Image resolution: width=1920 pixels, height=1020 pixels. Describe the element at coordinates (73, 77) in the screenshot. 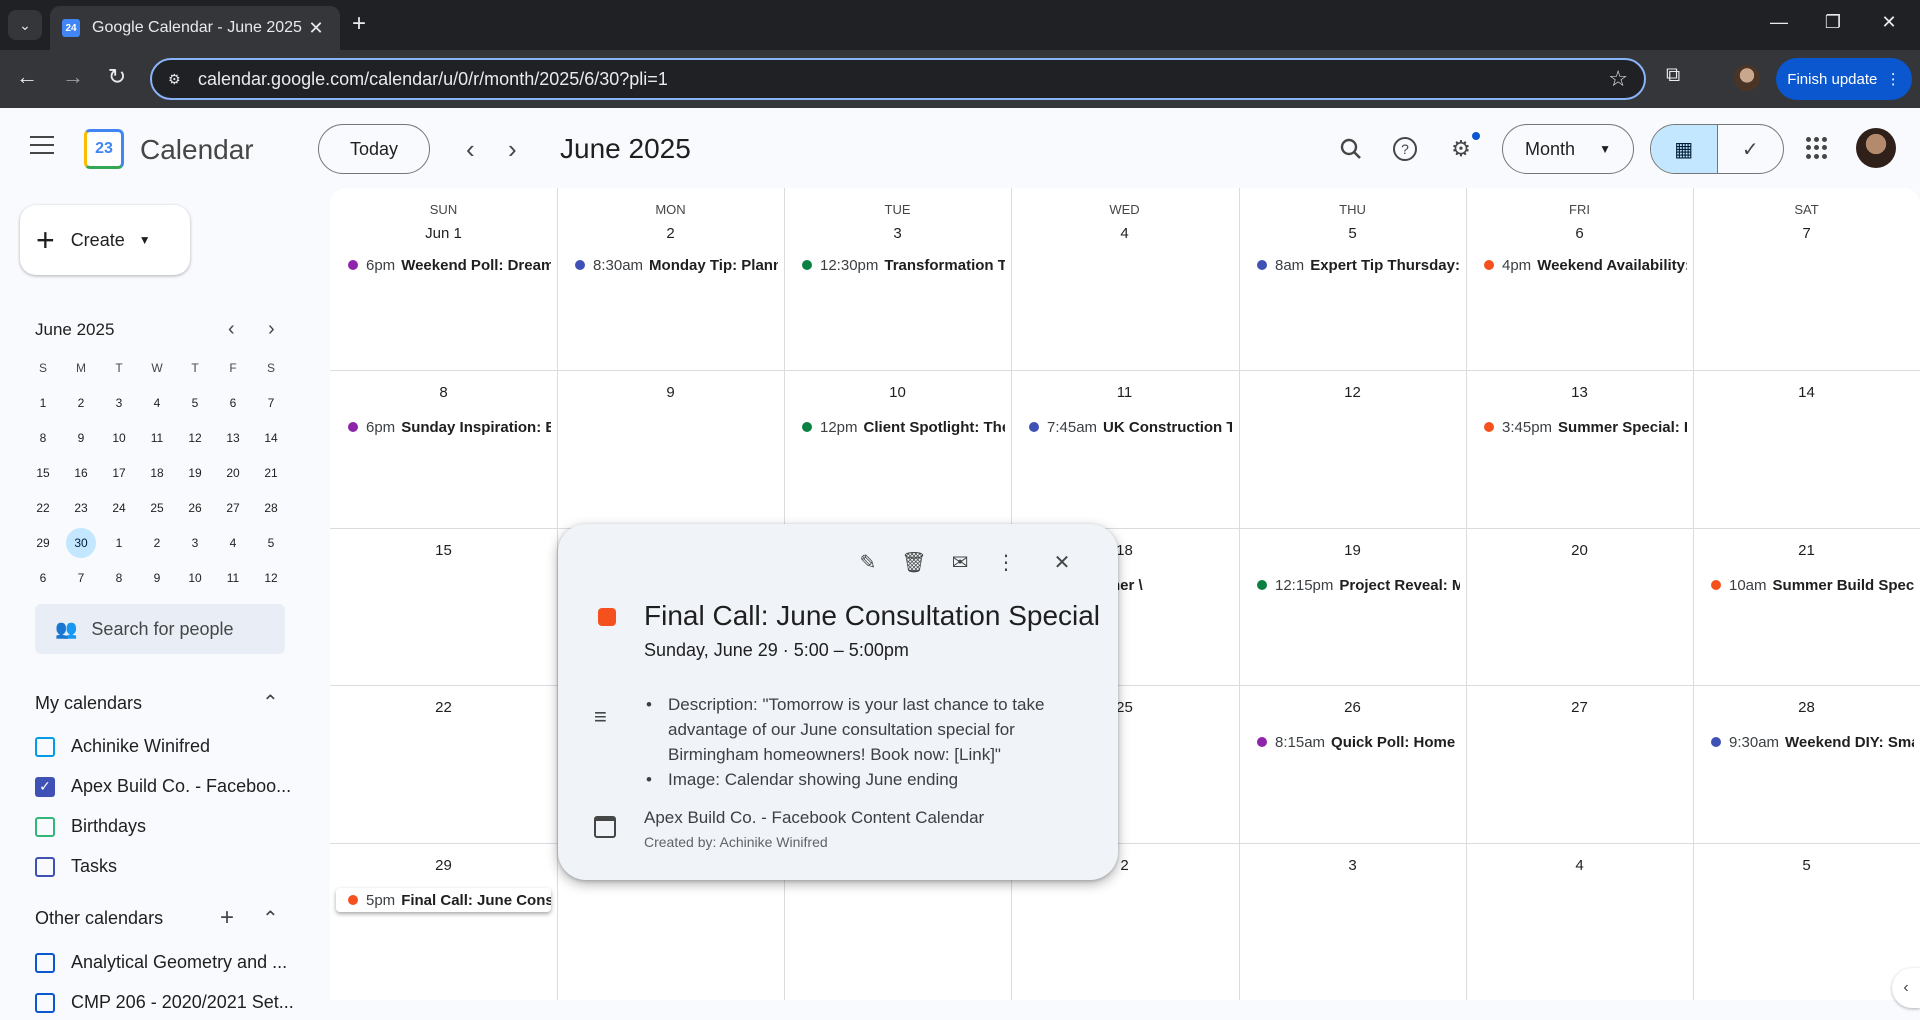

I see `forward-icon: →` at that location.